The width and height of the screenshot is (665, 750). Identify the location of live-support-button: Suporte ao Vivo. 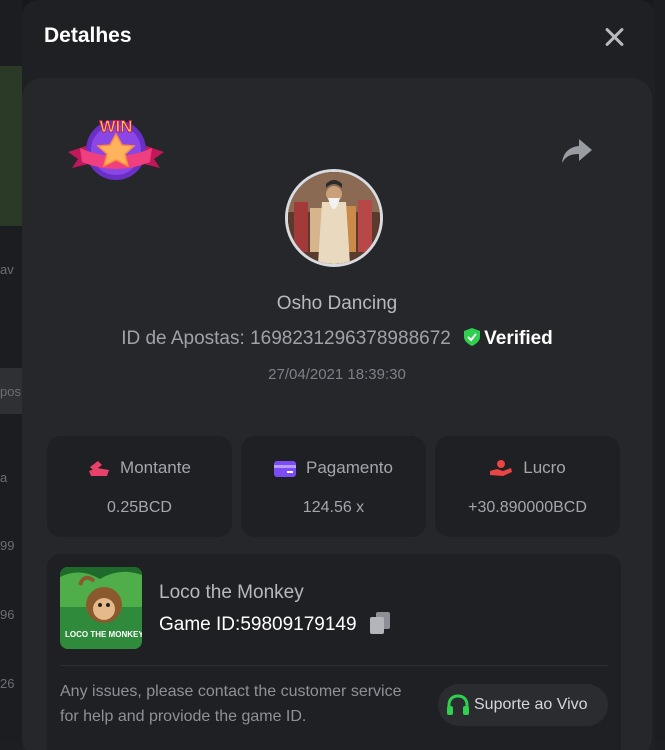
(523, 705).